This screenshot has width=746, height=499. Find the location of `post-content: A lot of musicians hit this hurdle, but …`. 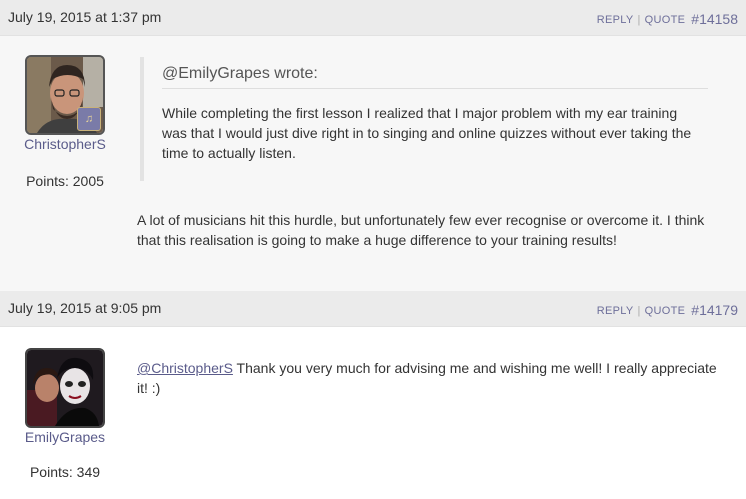

post-content: A lot of musicians hit this hurdle, but … is located at coordinates (421, 230).